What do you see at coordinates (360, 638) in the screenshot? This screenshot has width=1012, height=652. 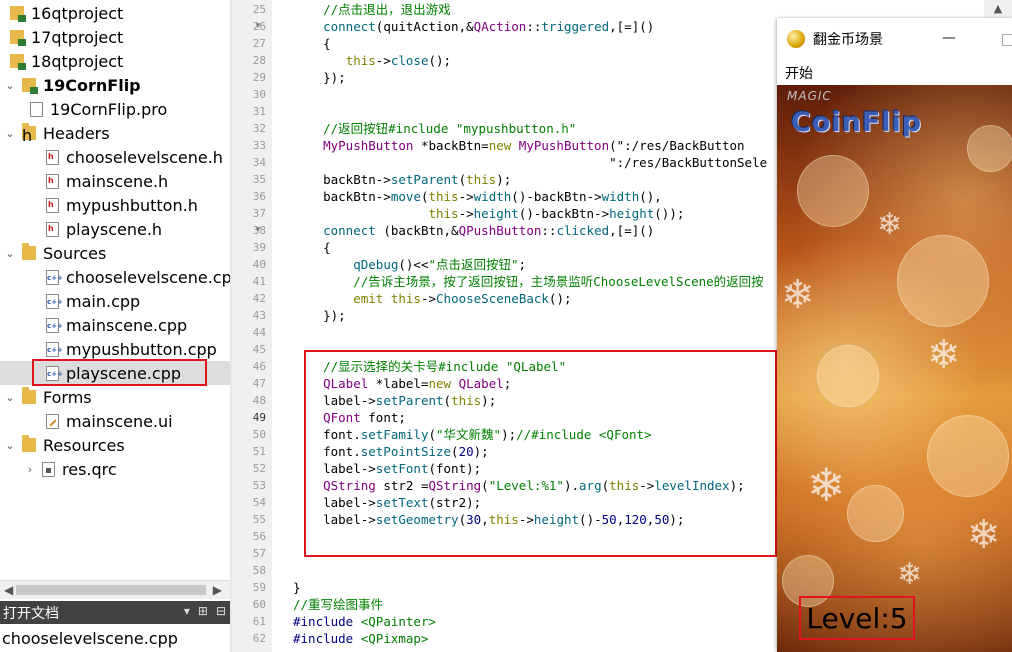 I see `code-line: #include <QPixmap>` at bounding box center [360, 638].